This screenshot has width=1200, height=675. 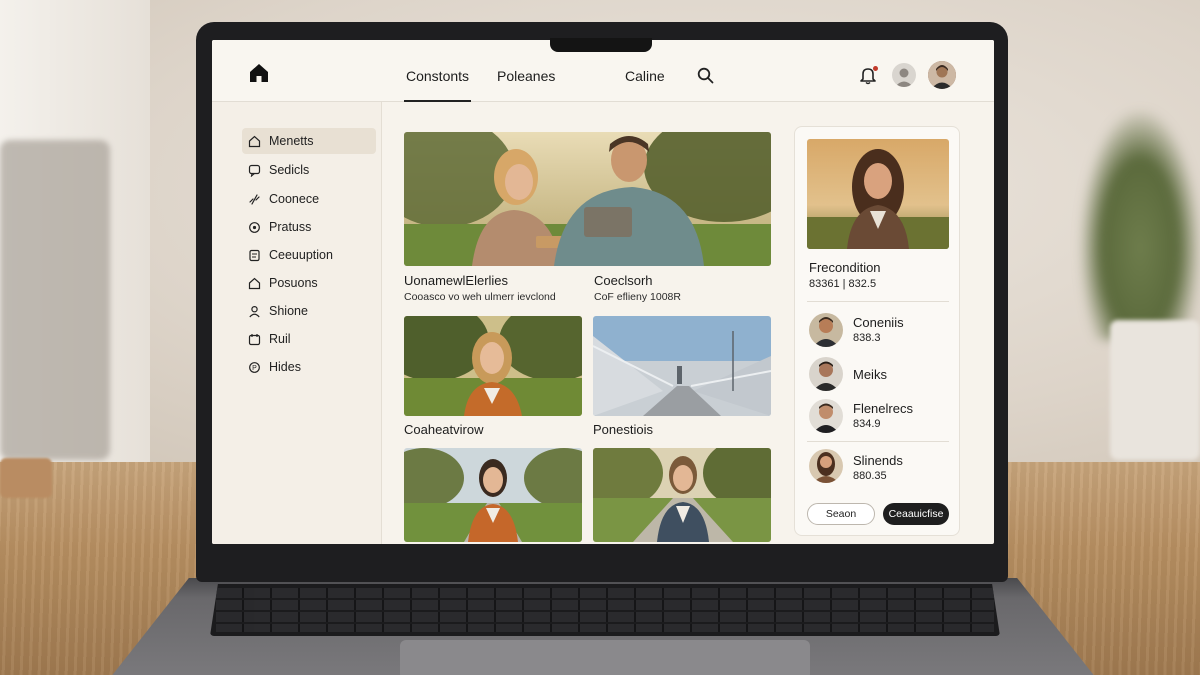 I want to click on sidebar-item-sedicls: Sedicls, so click(x=309, y=170).